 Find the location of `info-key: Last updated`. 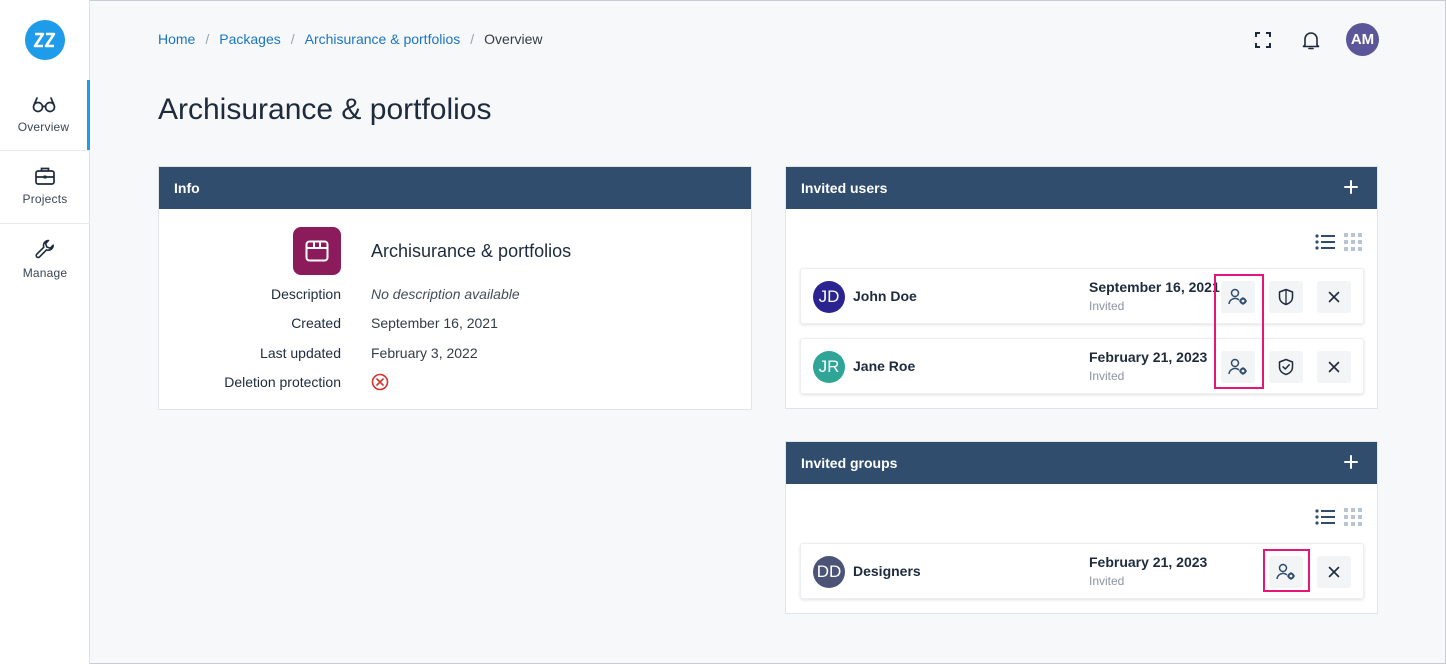

info-key: Last updated is located at coordinates (300, 353).